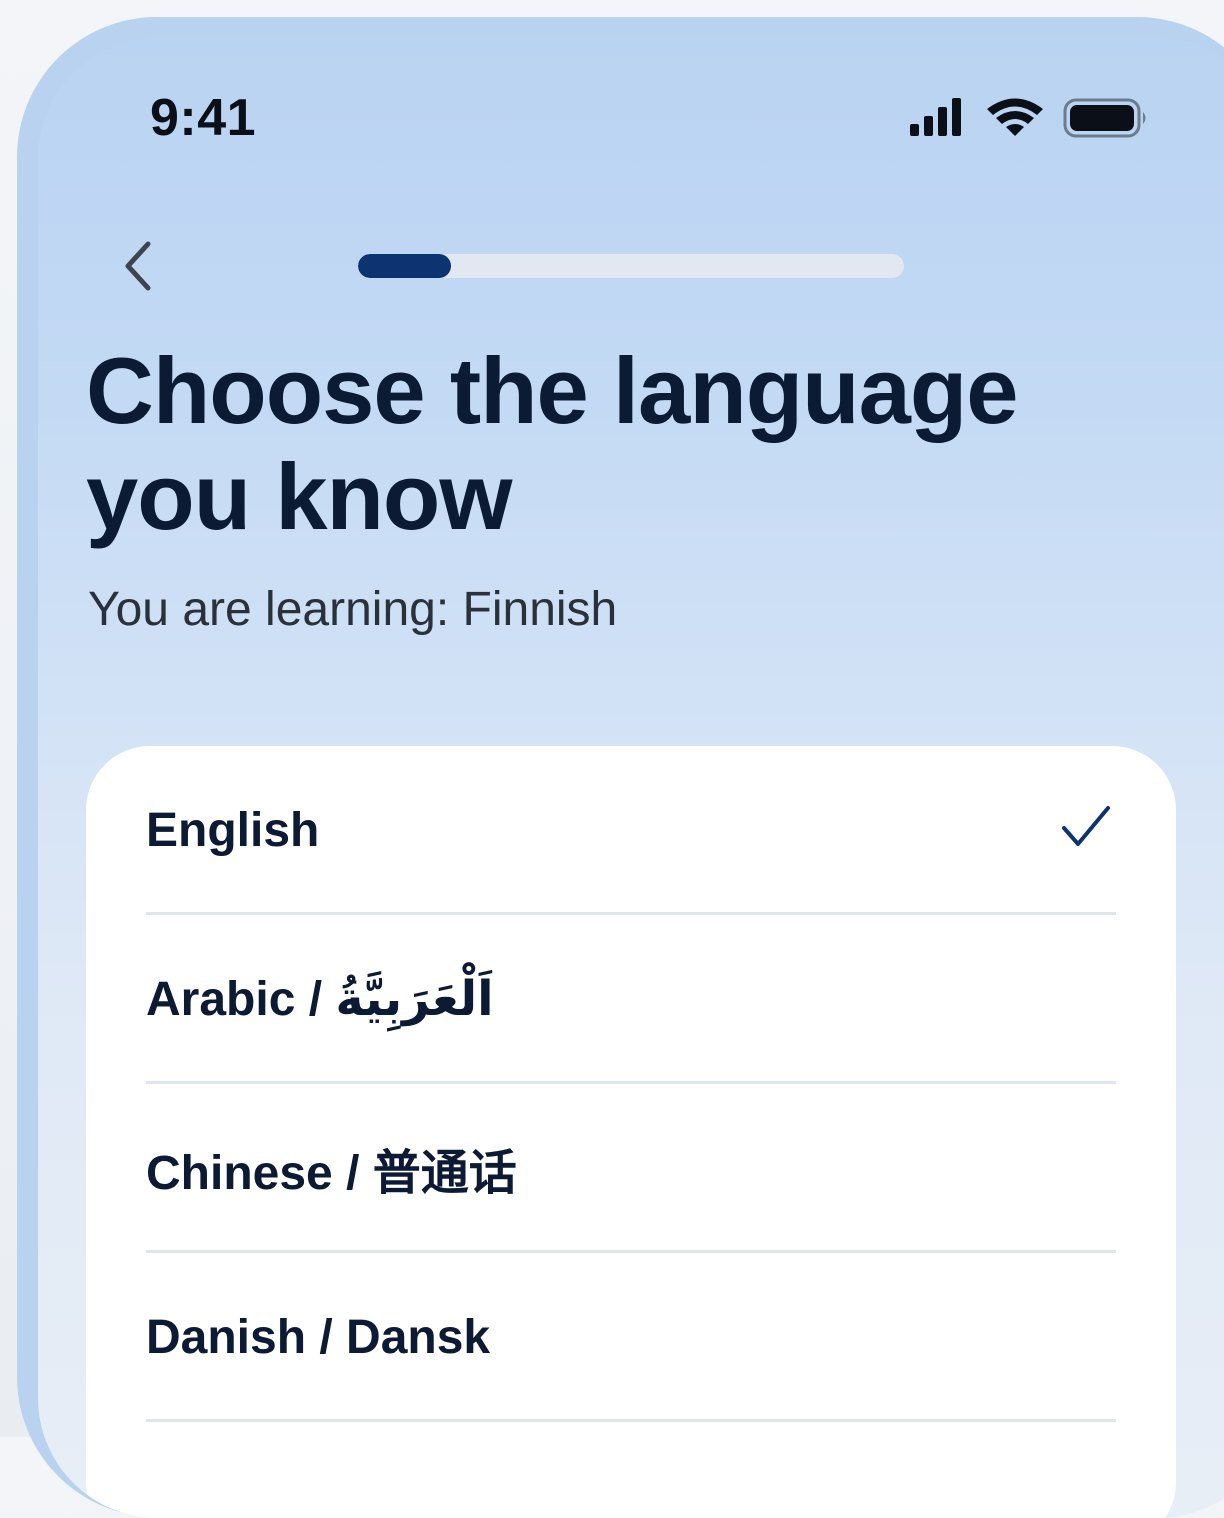 The height and width of the screenshot is (1518, 1224). Describe the element at coordinates (404, 266) in the screenshot. I see `progress-bar-fill` at that location.